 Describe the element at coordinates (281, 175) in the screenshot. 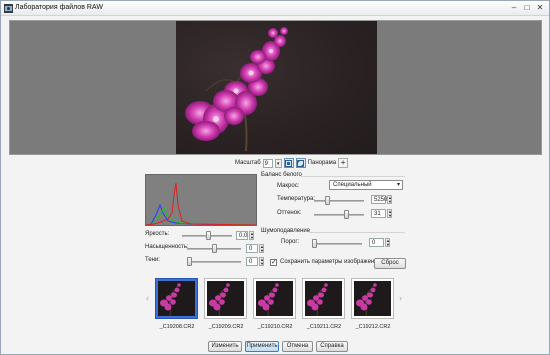

I see `white-balance-group-label: Баланс белого` at that location.